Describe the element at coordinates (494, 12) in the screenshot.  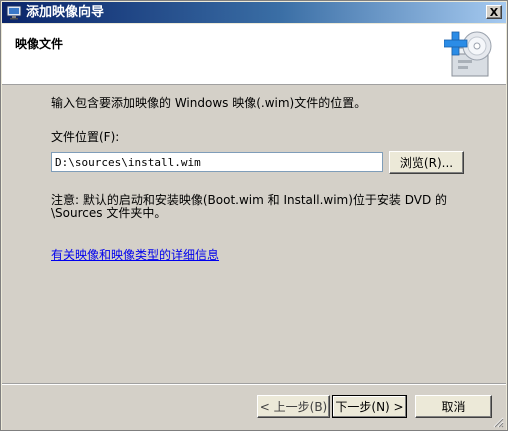
I see `close-button: X` at that location.